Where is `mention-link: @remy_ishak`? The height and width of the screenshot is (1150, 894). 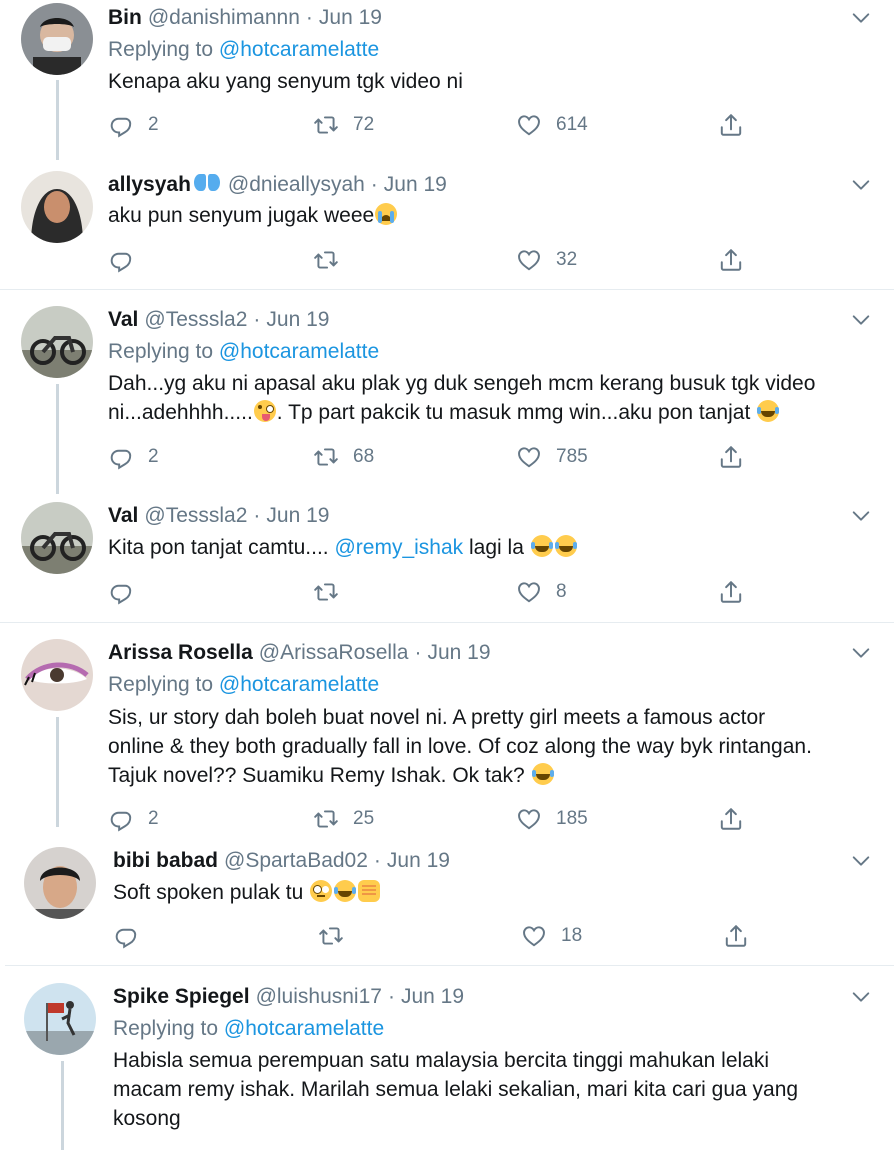 mention-link: @remy_ishak is located at coordinates (398, 547).